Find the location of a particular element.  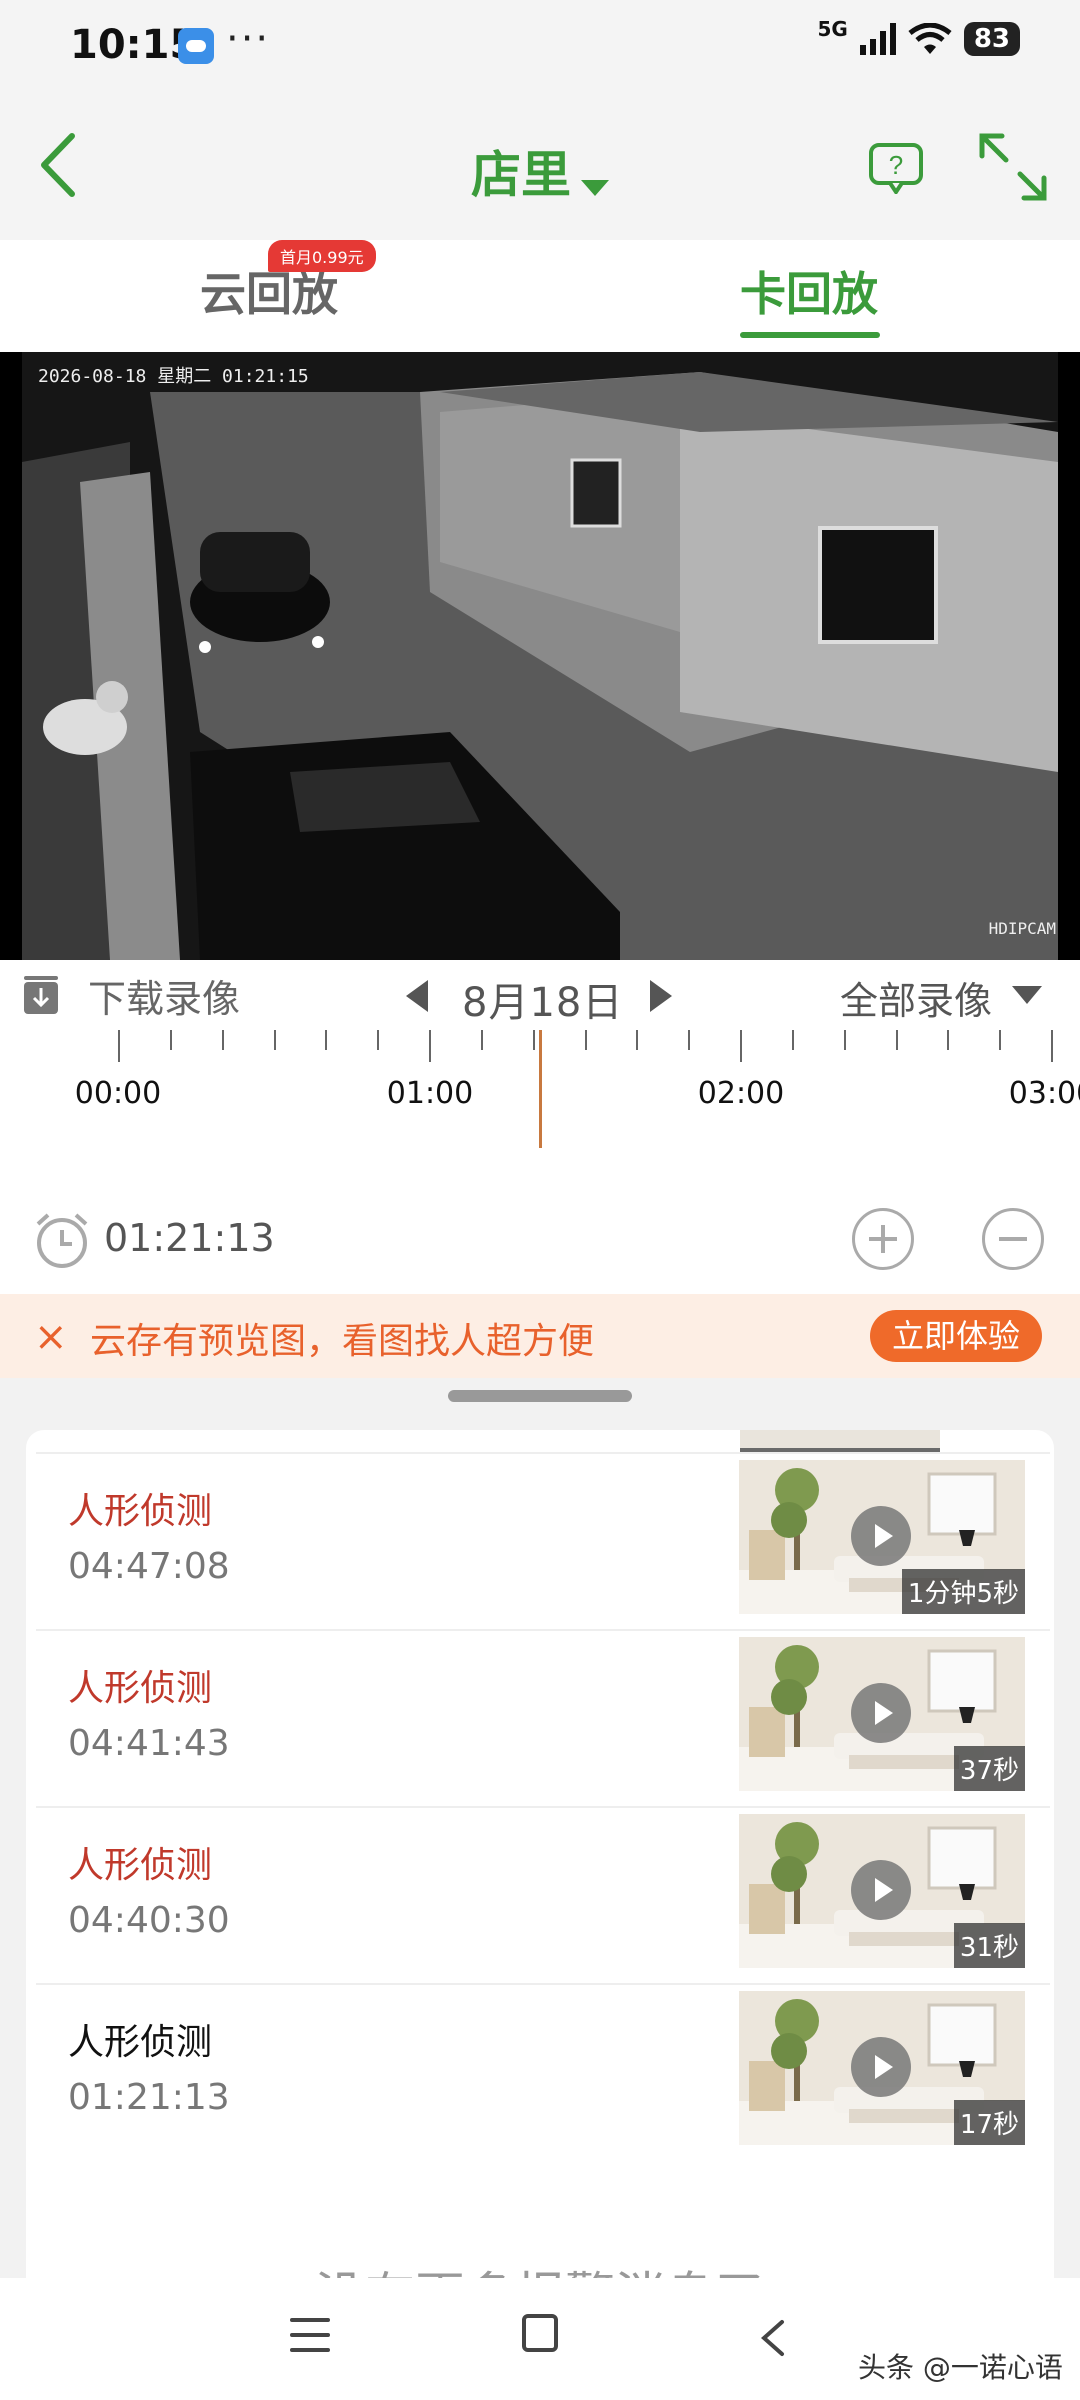

status-indicators: 5G 83 is located at coordinates (918, 36).